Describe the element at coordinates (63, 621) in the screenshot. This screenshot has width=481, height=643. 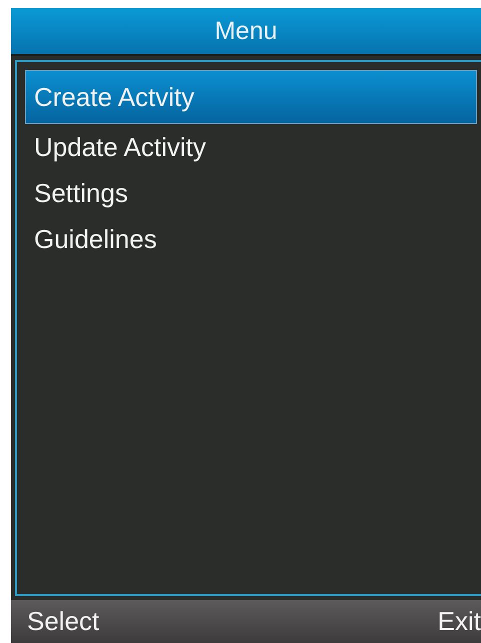
I see `select-softkey: Select` at that location.